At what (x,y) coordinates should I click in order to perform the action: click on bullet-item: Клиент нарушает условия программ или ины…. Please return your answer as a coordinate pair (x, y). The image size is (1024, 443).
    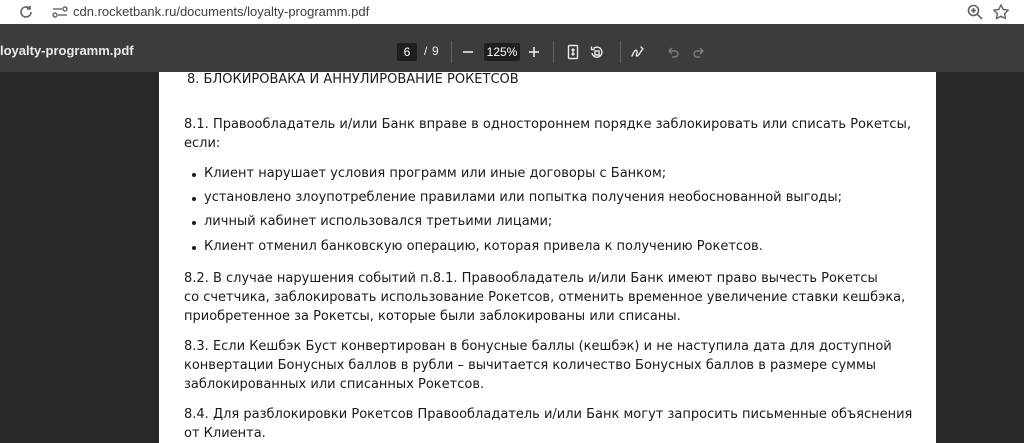
    Looking at the image, I should click on (435, 173).